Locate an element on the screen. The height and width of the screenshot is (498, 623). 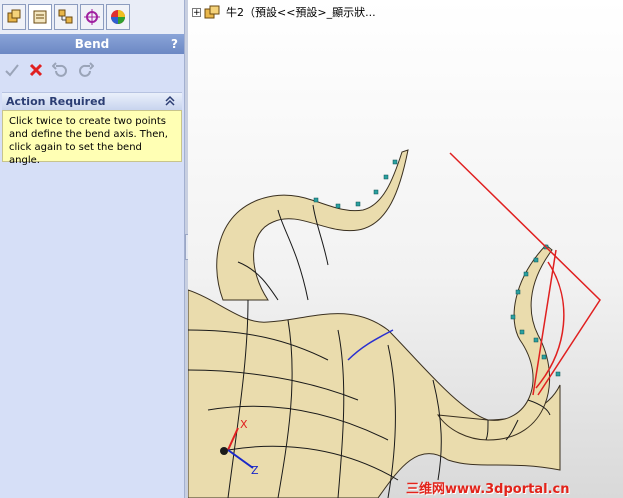
configuration-manager-tab is located at coordinates (66, 17).